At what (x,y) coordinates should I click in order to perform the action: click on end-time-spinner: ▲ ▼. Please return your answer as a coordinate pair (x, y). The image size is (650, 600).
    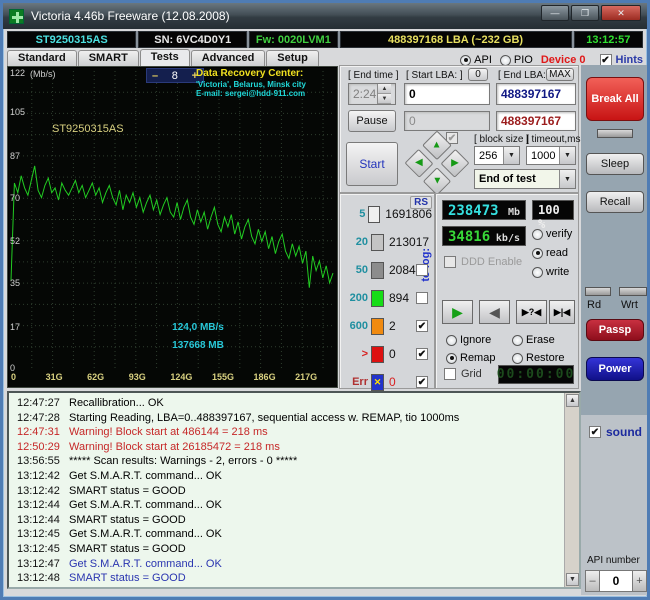
    Looking at the image, I should click on (384, 94).